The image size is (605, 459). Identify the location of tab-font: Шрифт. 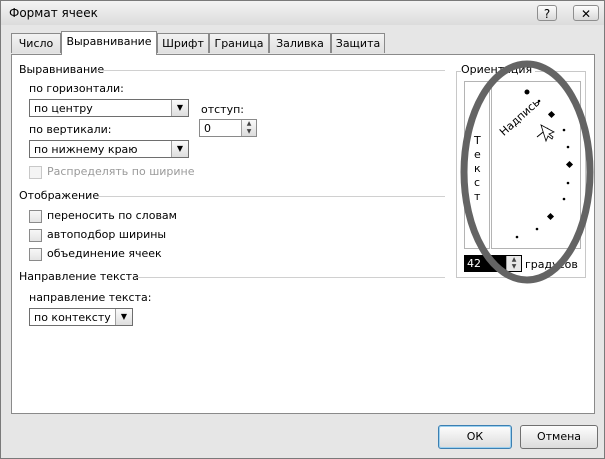
(183, 43).